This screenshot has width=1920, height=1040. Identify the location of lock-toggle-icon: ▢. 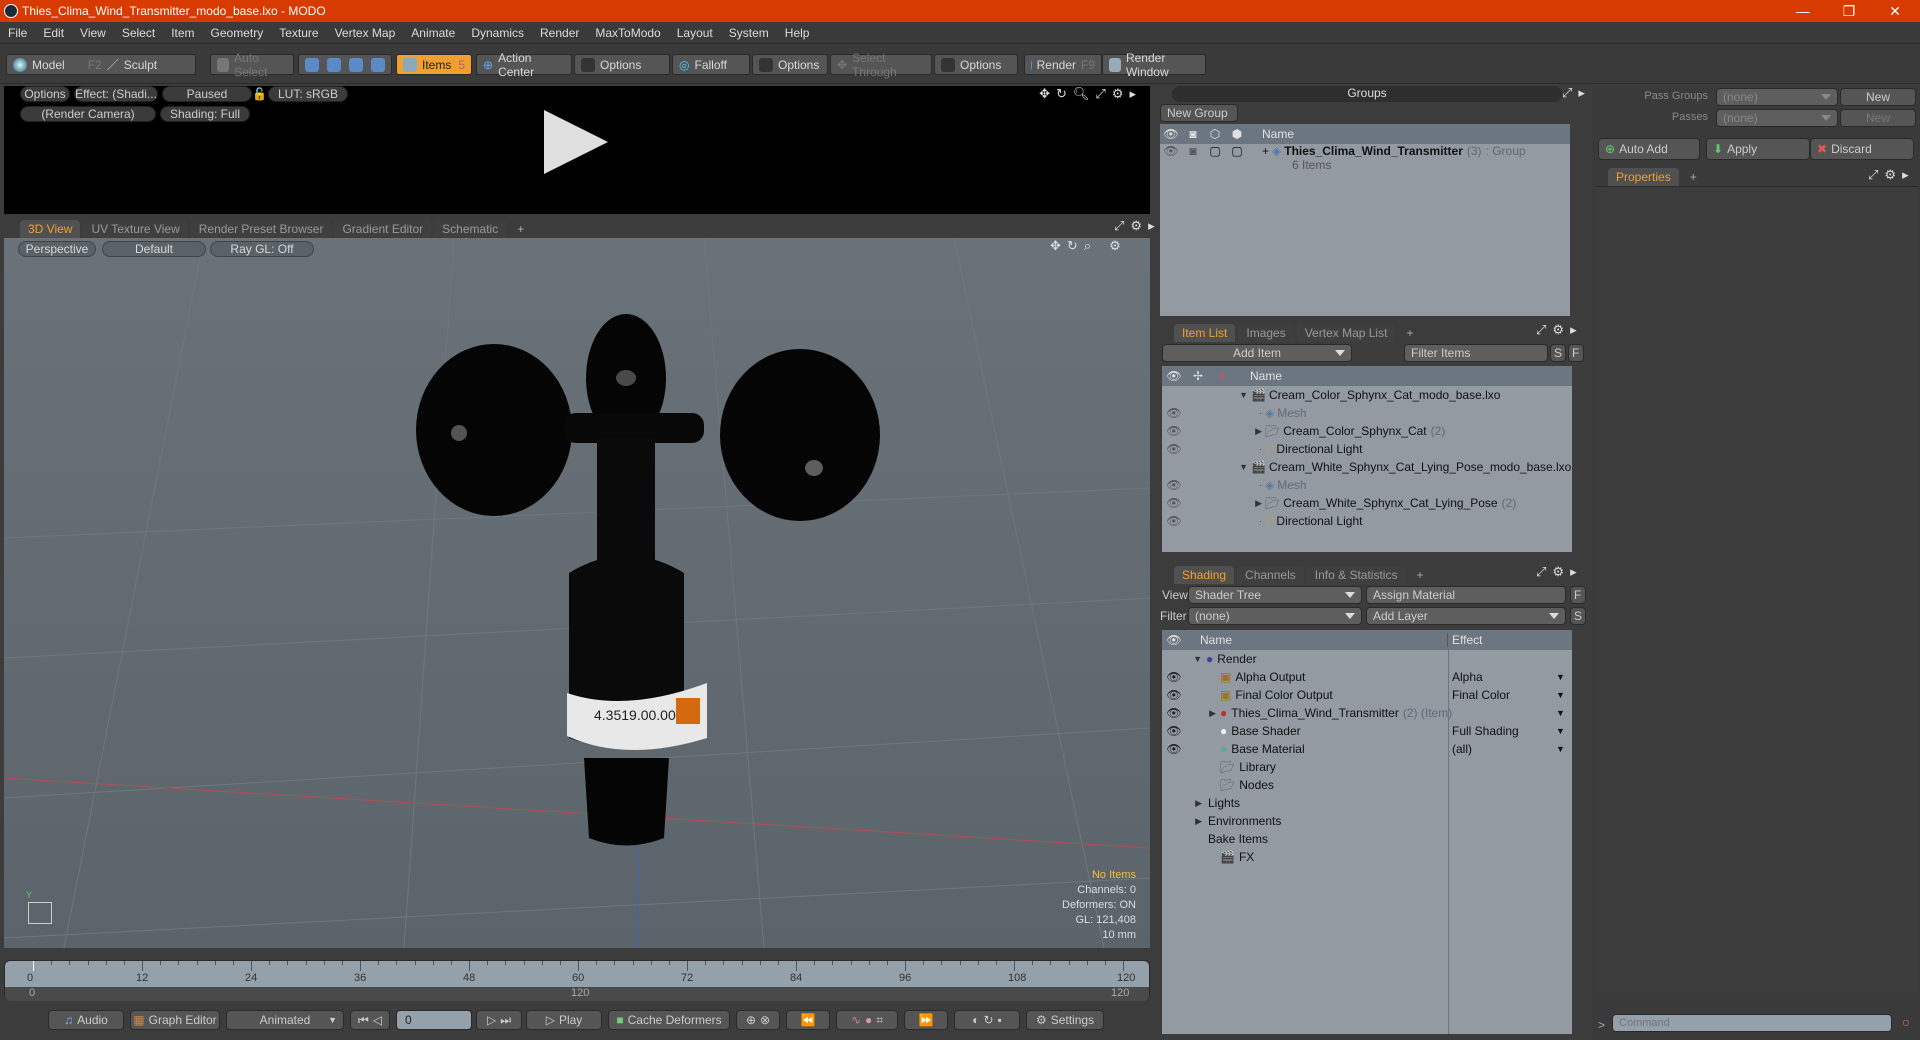
(1215, 151).